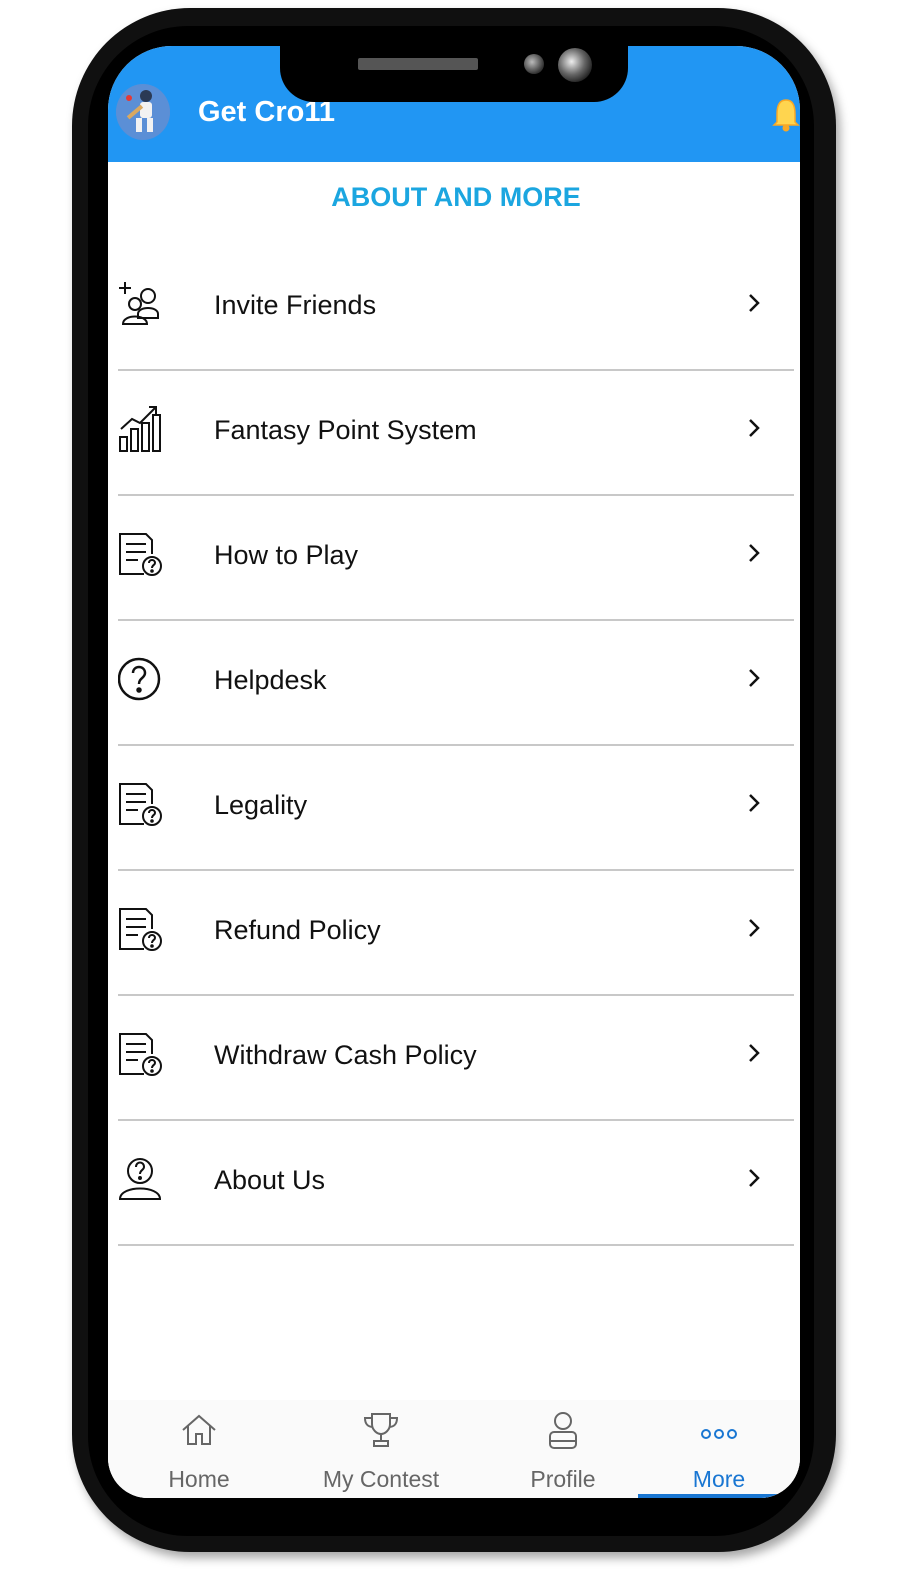  Describe the element at coordinates (456, 933) in the screenshot. I see `menu-item-refund-policy: Refund Policy` at that location.